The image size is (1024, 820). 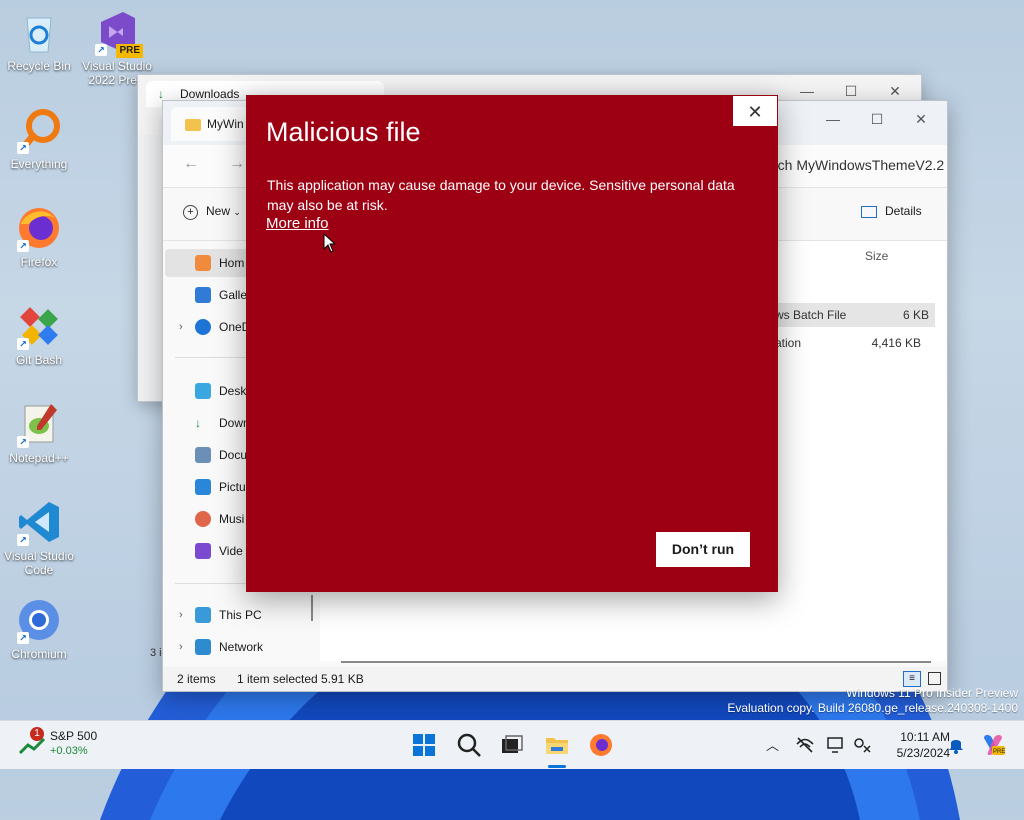 I want to click on desktop-icon-label: Firefox, so click(x=39, y=262).